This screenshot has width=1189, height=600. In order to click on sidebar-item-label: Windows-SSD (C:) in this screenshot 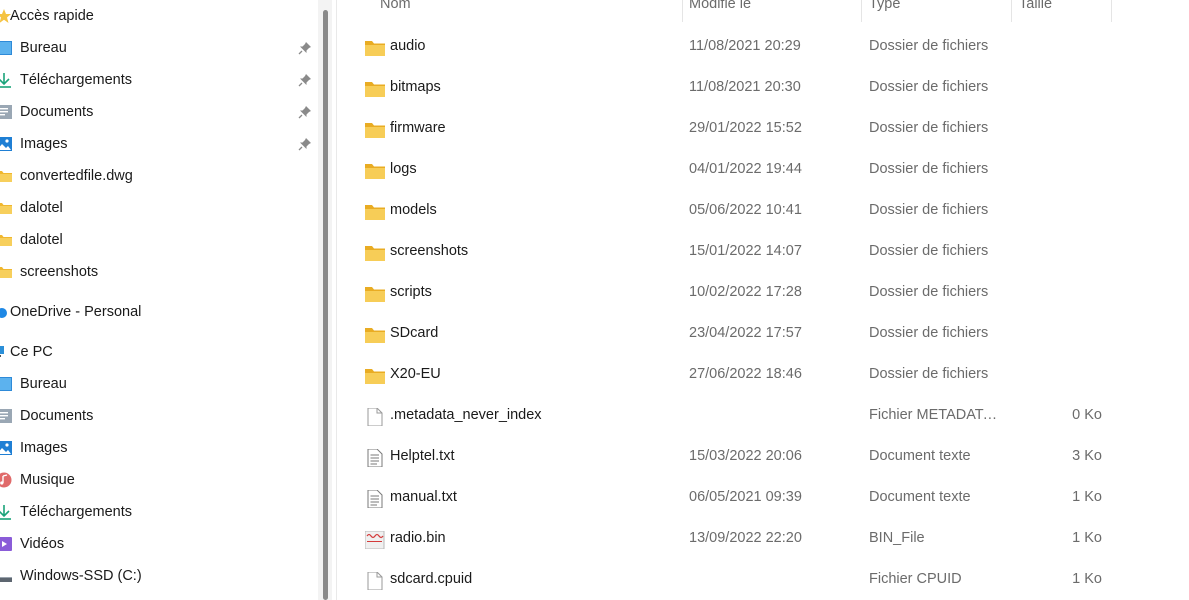, I will do `click(81, 576)`.